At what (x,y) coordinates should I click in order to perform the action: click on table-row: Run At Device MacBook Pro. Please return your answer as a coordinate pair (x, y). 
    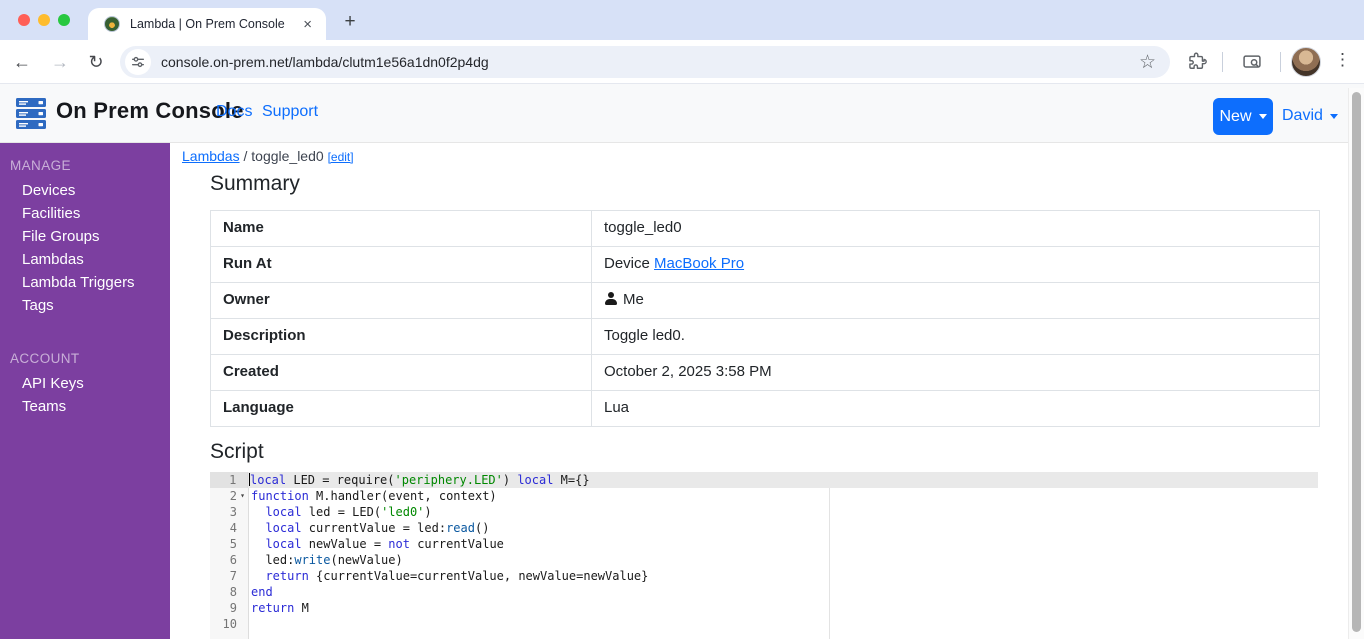
    Looking at the image, I should click on (765, 265).